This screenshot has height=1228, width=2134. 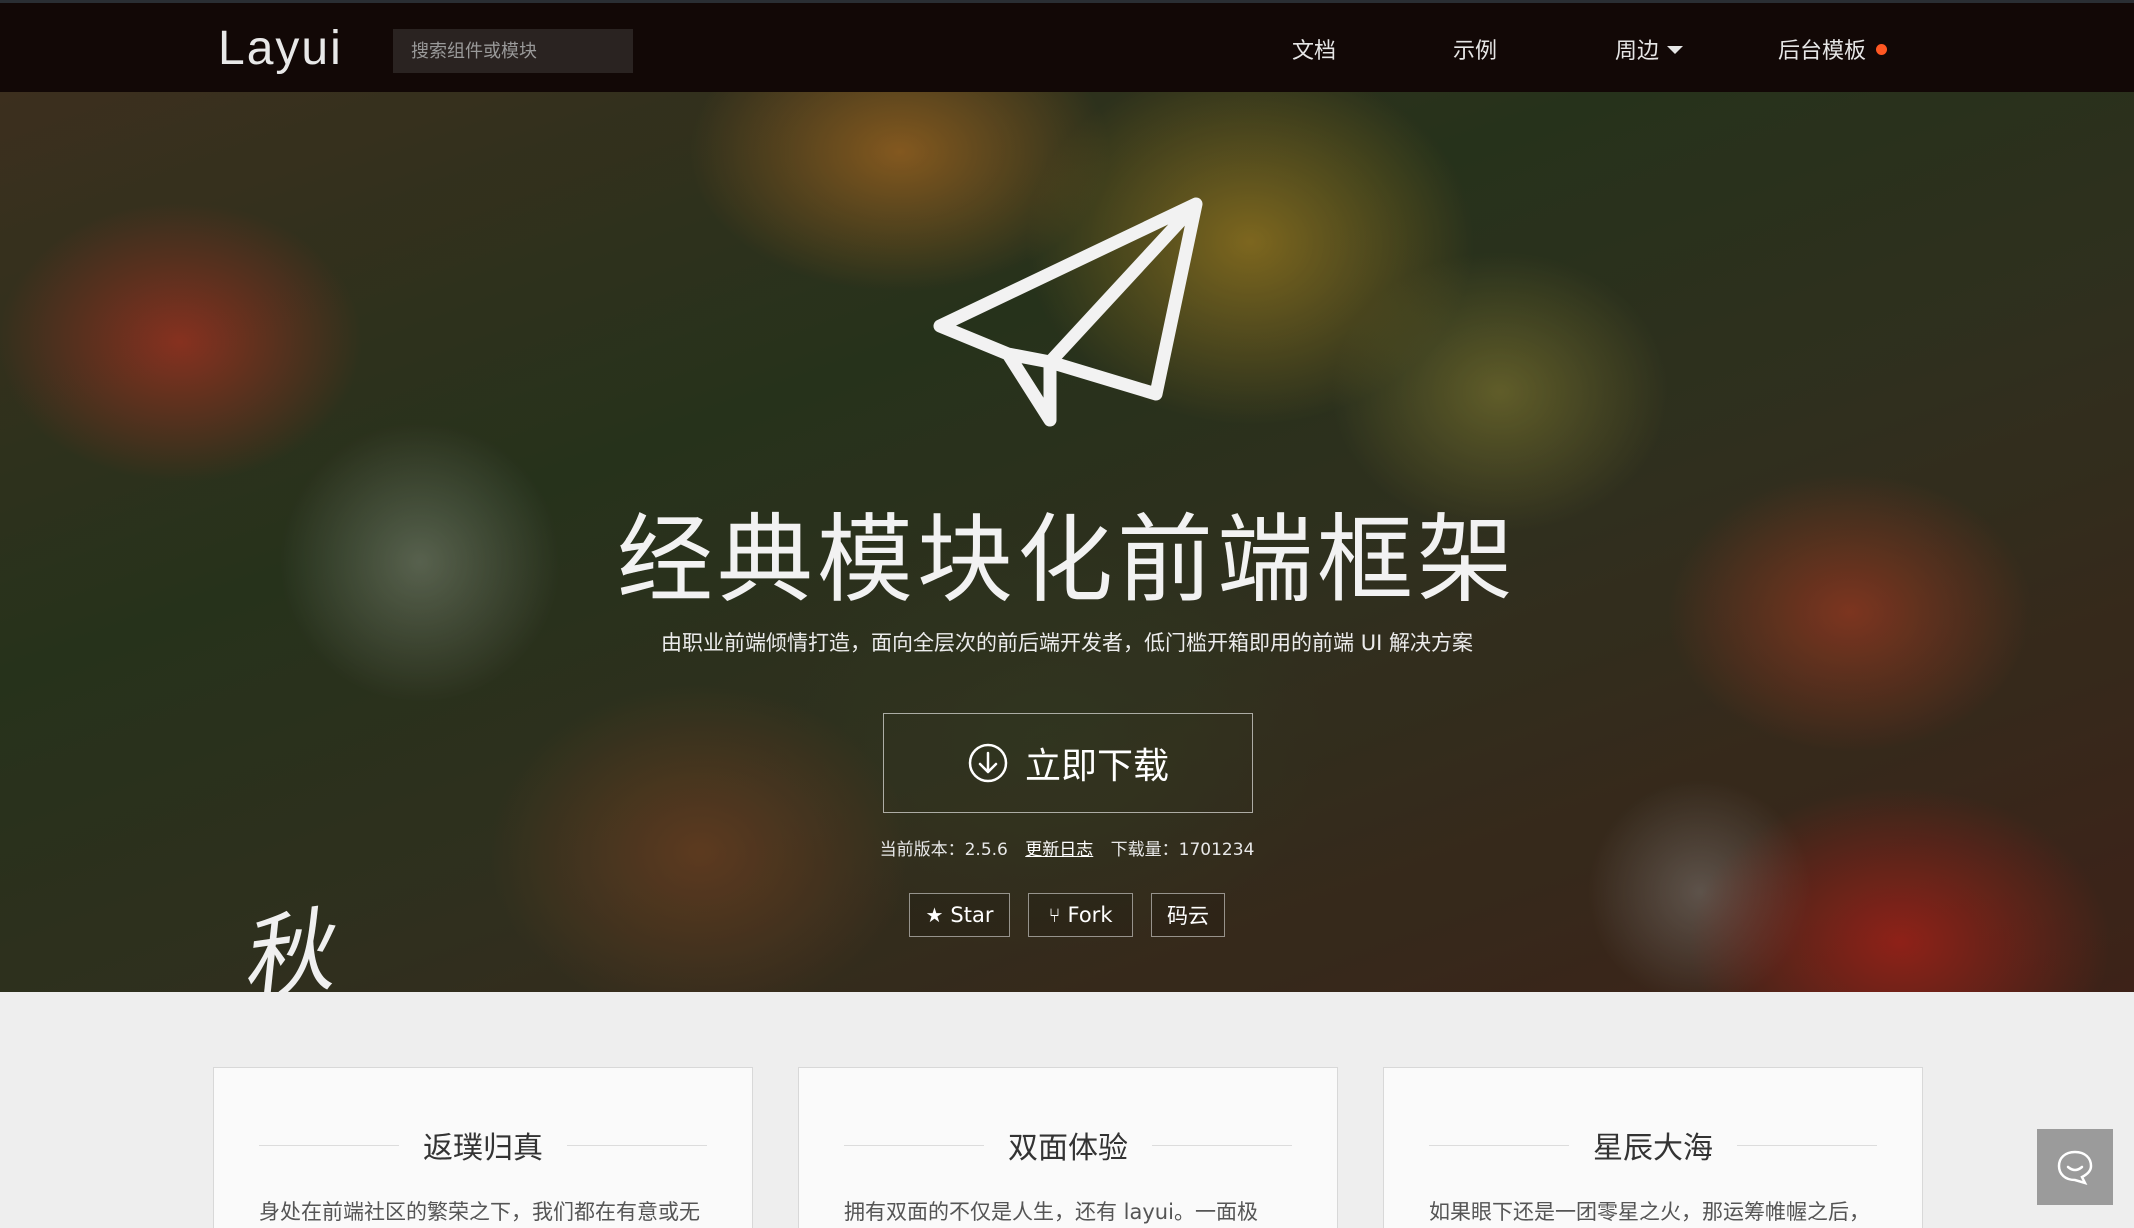 I want to click on downloads-text: 下载量：1701234, so click(x=1183, y=850).